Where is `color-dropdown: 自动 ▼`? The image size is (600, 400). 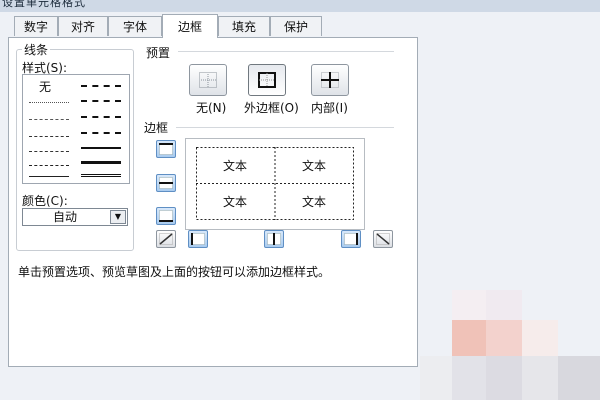 color-dropdown: 自动 ▼ is located at coordinates (75, 217).